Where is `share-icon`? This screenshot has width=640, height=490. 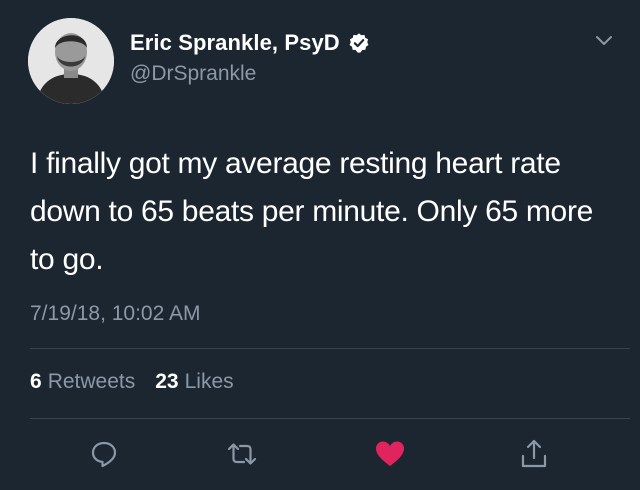 share-icon is located at coordinates (534, 453).